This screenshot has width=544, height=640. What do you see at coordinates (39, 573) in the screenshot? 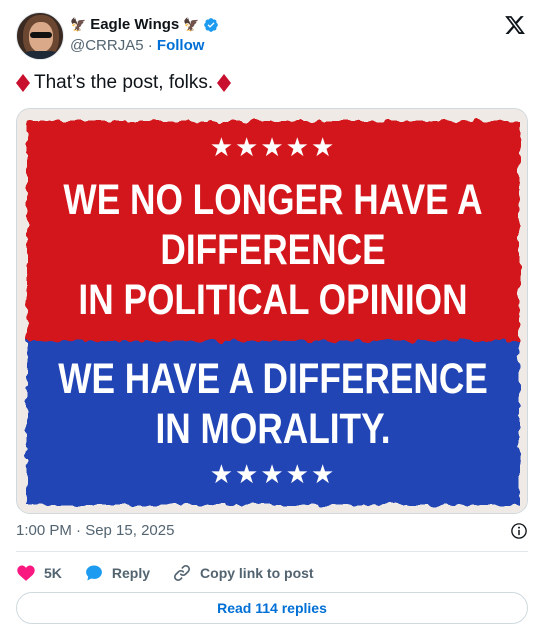
I see `like-button: 5K` at bounding box center [39, 573].